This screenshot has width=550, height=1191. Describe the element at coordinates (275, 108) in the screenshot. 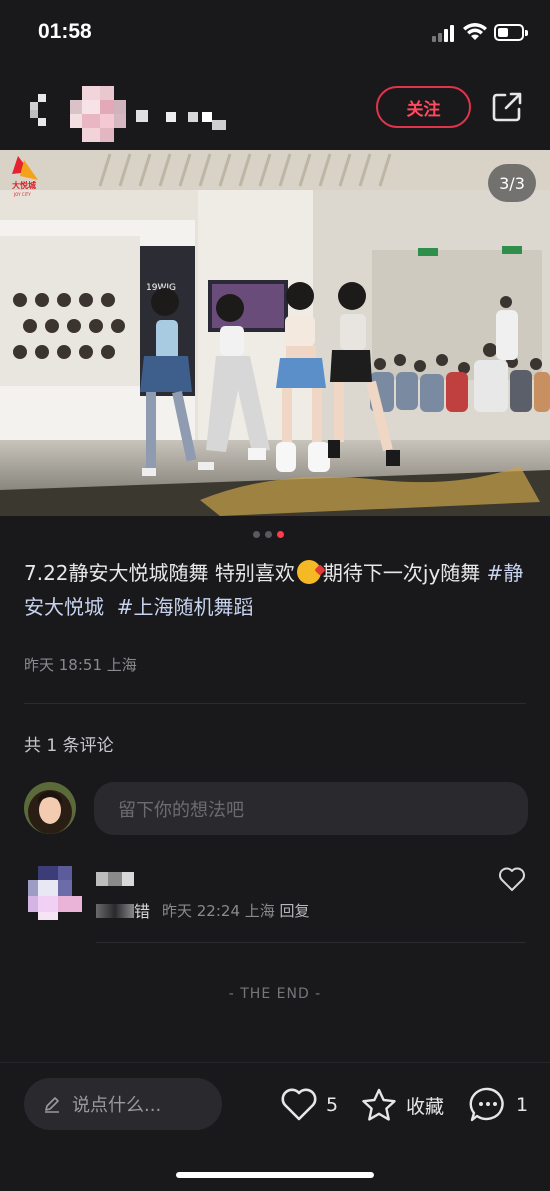

I see `post-header: 关注` at that location.